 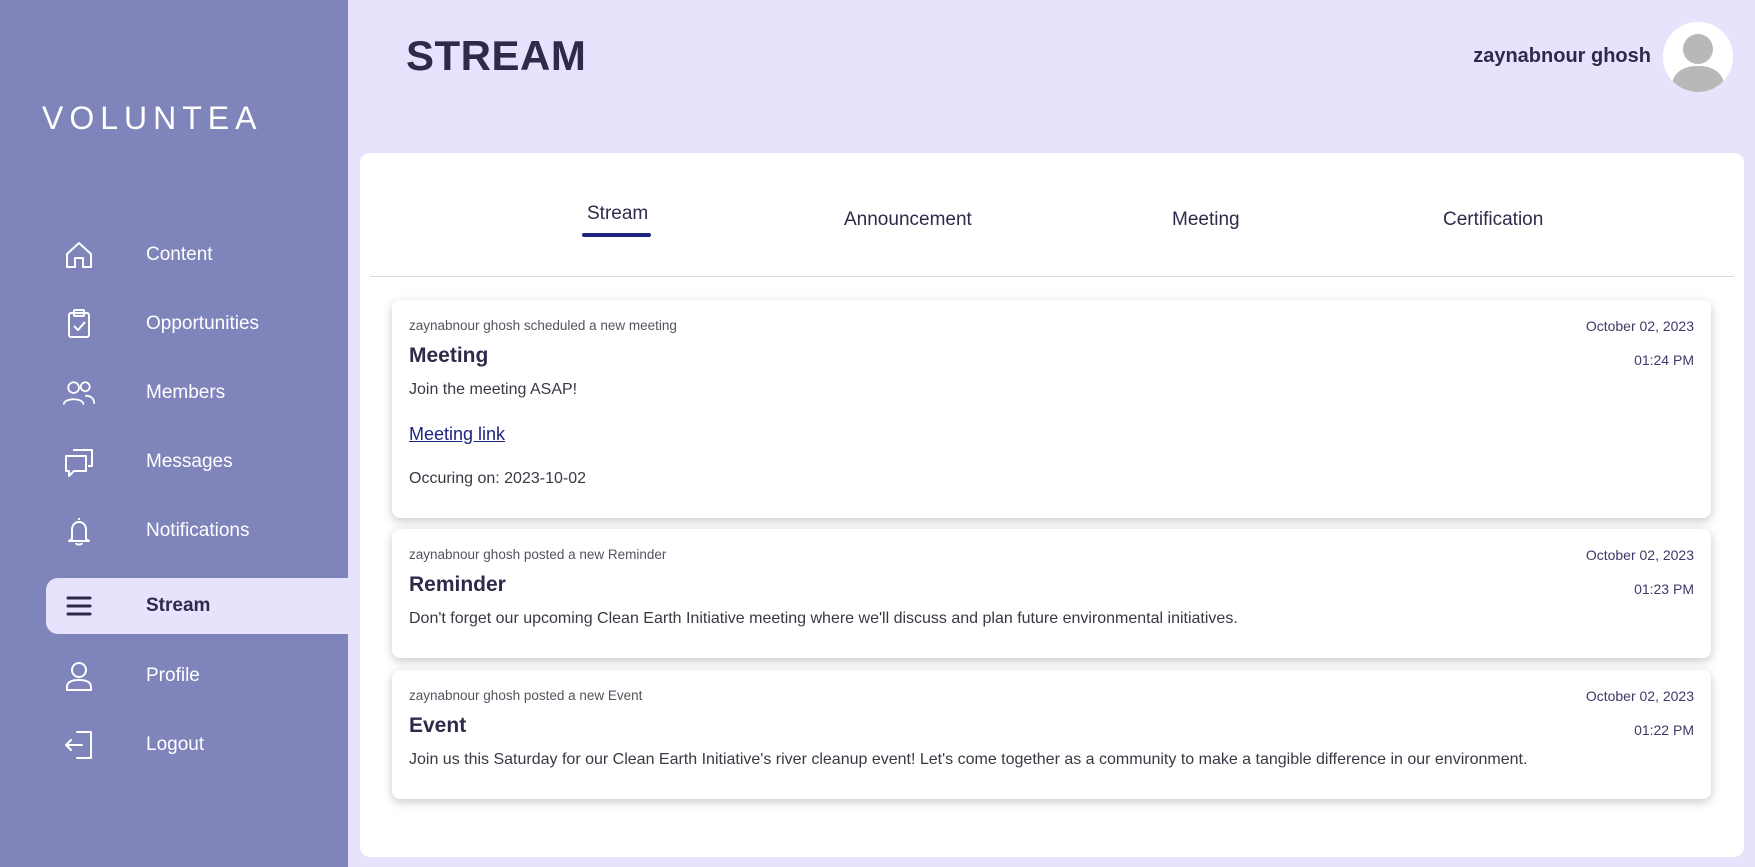 What do you see at coordinates (616, 235) in the screenshot?
I see `active-tab-indicator` at bounding box center [616, 235].